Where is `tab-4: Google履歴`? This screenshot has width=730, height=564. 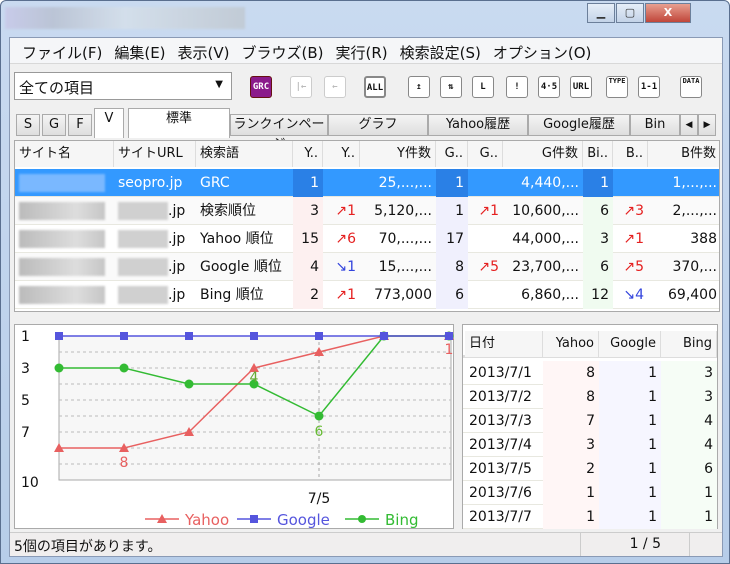
tab-4: Google履歴 is located at coordinates (579, 125).